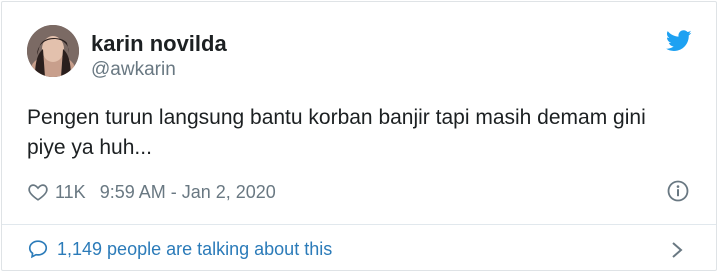 This screenshot has width=720, height=274. What do you see at coordinates (38, 192) in the screenshot?
I see `heart-icon` at bounding box center [38, 192].